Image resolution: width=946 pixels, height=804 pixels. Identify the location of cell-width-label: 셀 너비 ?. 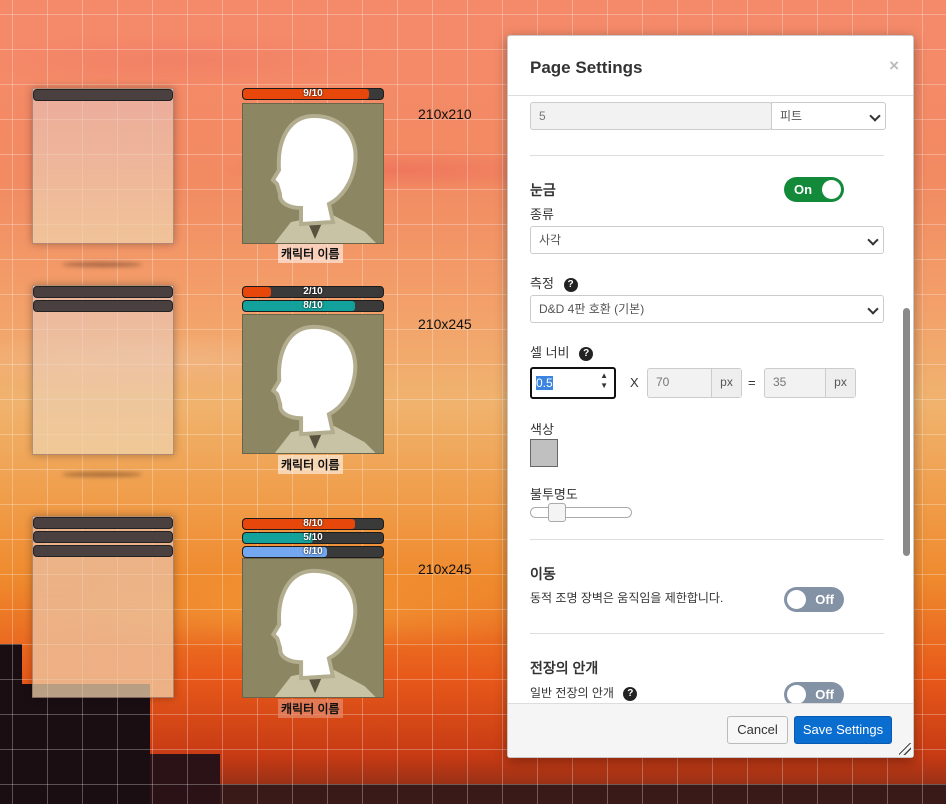
(562, 351).